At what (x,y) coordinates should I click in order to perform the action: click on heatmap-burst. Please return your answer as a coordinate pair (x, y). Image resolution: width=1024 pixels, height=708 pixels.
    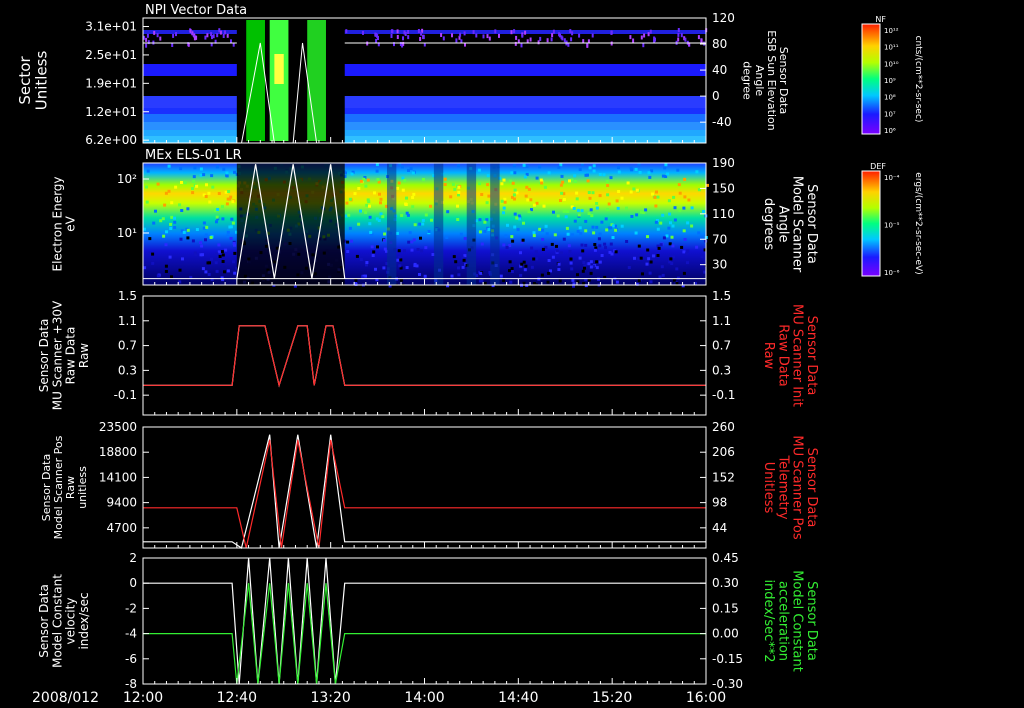
    Looking at the image, I should click on (255, 80).